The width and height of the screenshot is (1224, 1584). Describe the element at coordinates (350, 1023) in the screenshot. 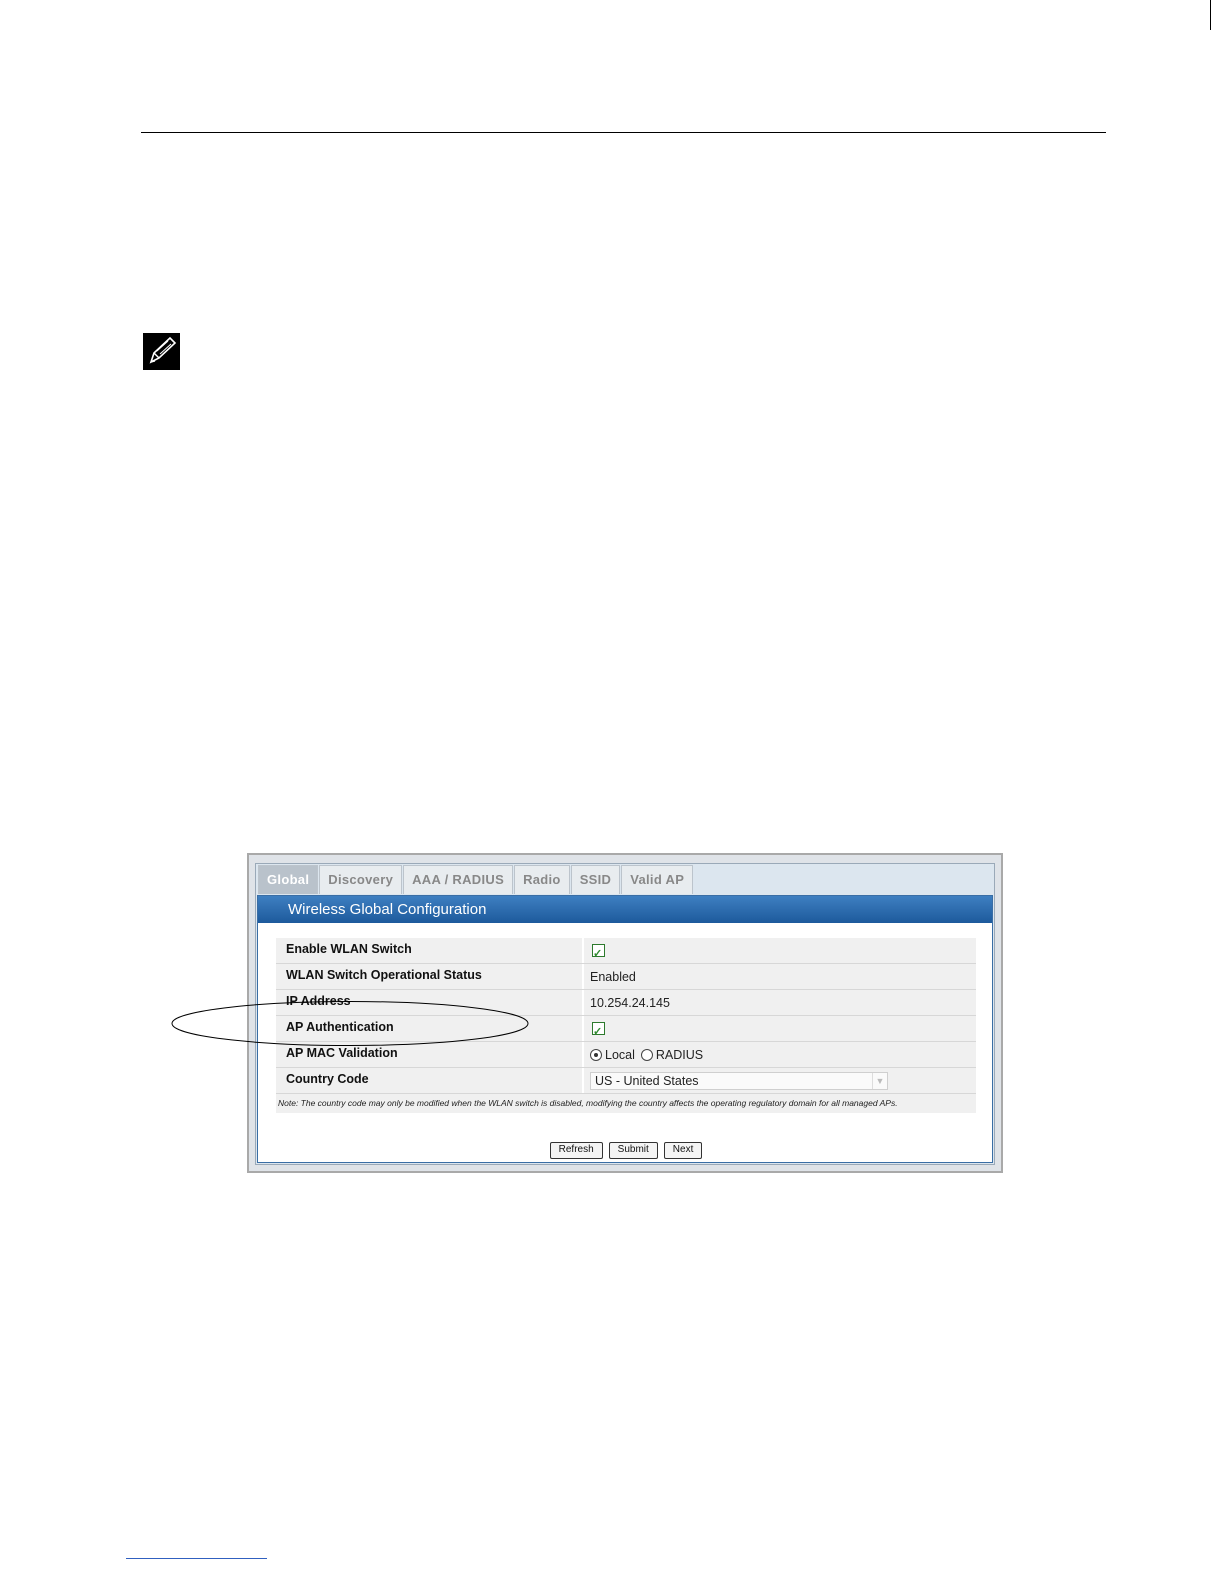

I see `highlight-ellipse` at that location.